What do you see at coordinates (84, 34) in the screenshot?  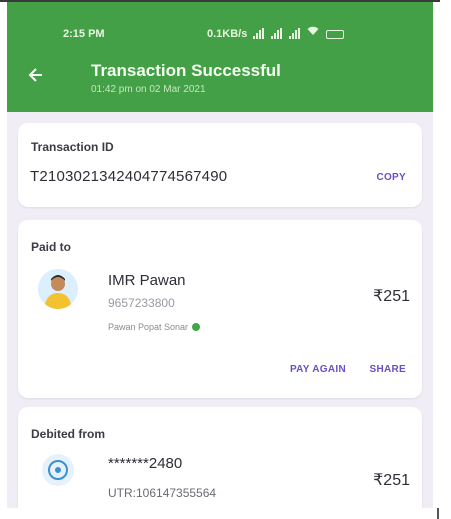 I see `status-time: 2:15 PM` at bounding box center [84, 34].